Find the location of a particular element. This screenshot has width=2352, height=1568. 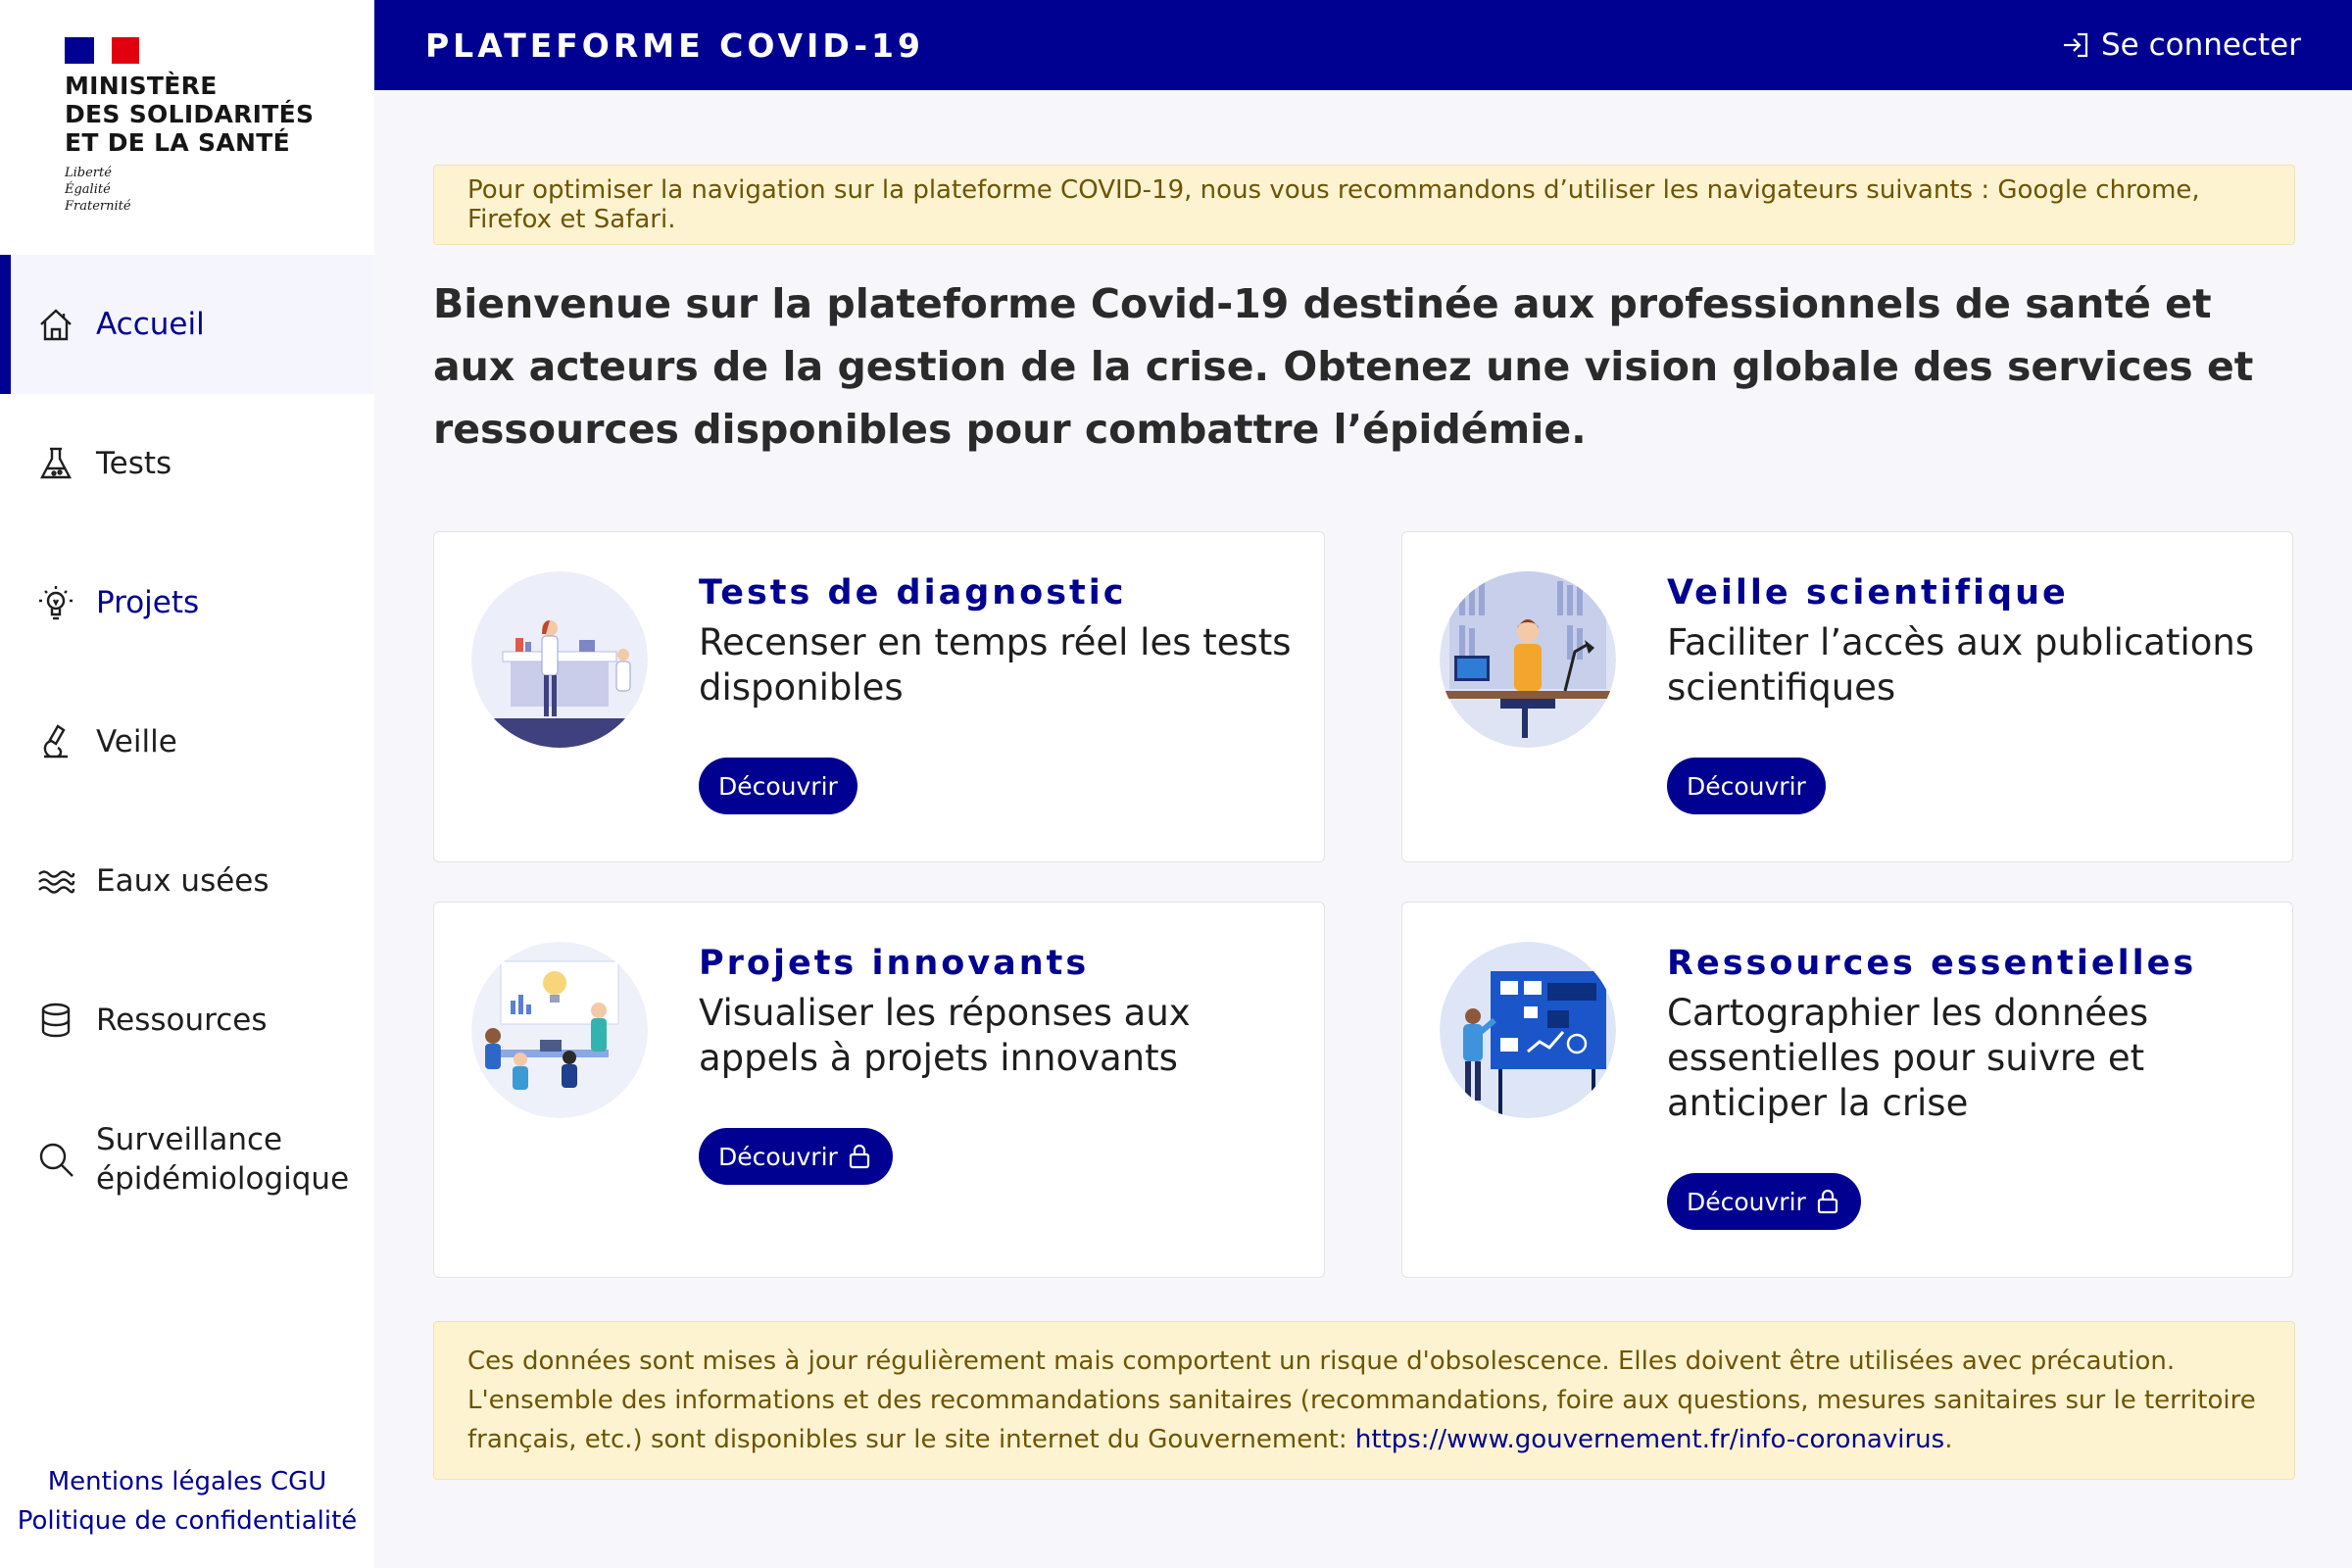

search-icon is located at coordinates (55, 1159).